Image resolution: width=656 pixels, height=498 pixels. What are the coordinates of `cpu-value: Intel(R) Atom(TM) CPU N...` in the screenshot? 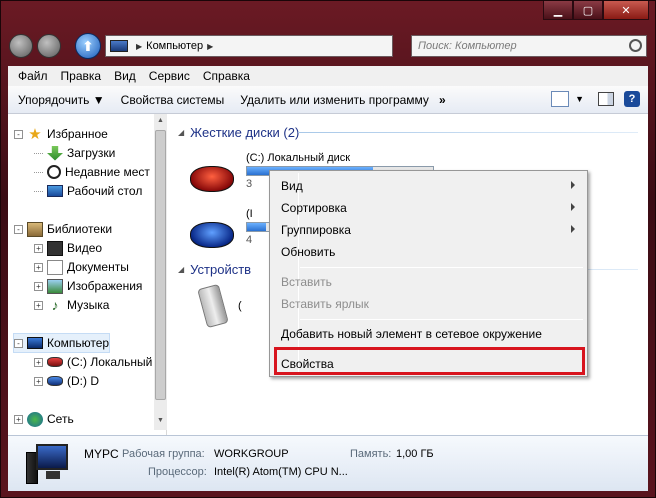 It's located at (281, 472).